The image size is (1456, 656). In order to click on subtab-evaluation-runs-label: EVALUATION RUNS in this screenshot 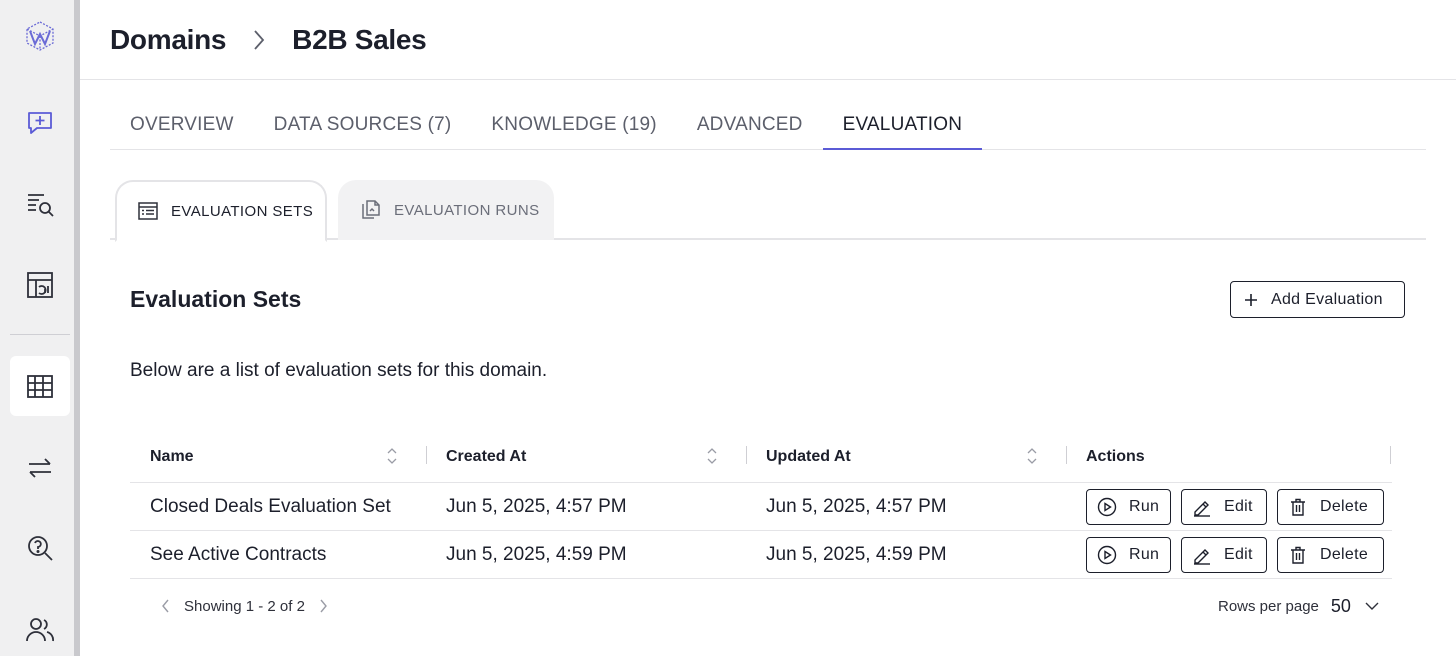, I will do `click(467, 210)`.